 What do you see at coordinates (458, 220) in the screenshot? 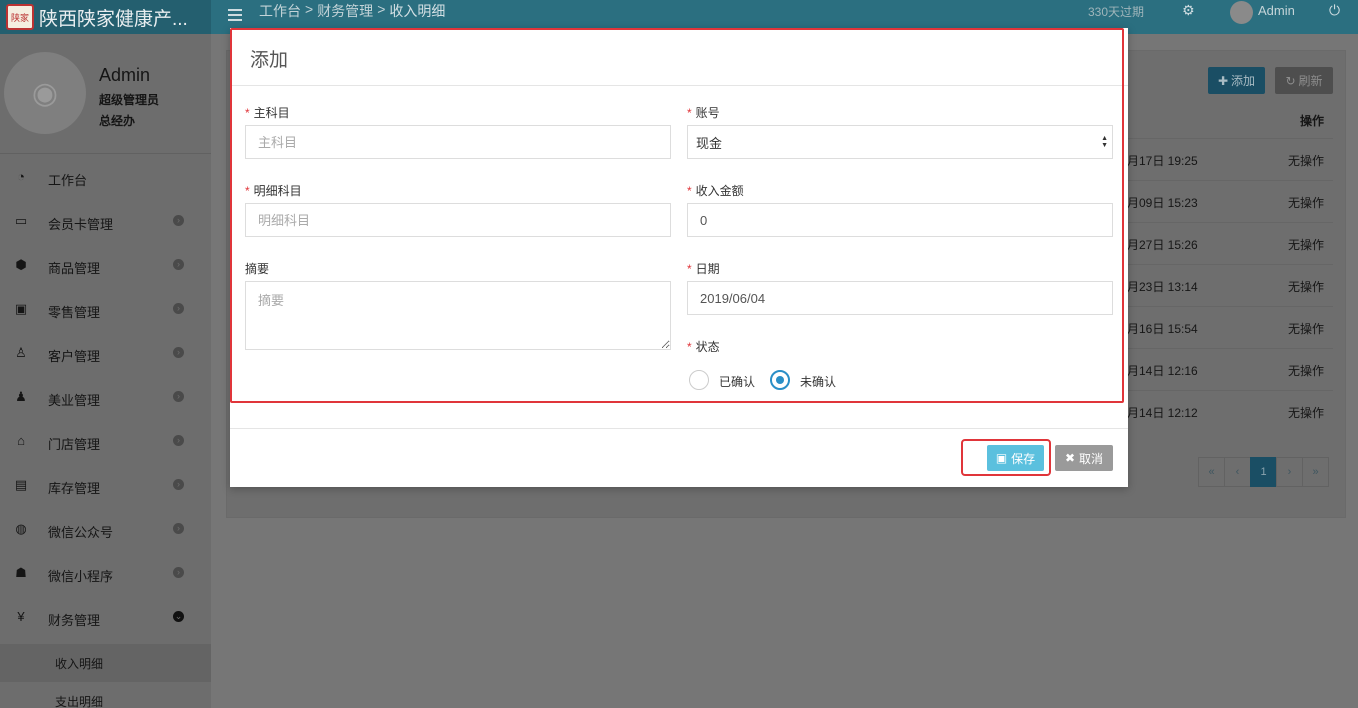
I see `detail-subject-input` at bounding box center [458, 220].